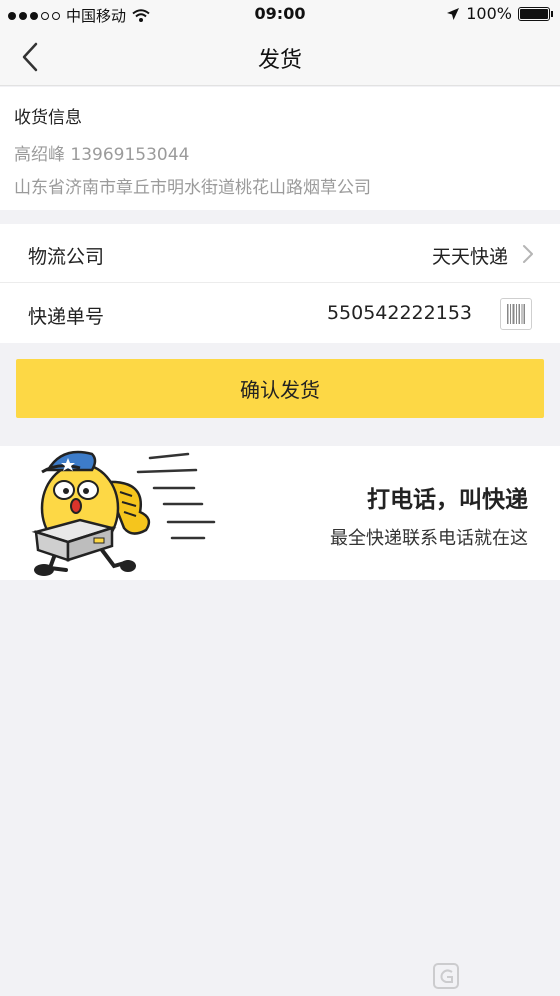 The height and width of the screenshot is (996, 560). I want to click on nav-bar: 发货, so click(280, 57).